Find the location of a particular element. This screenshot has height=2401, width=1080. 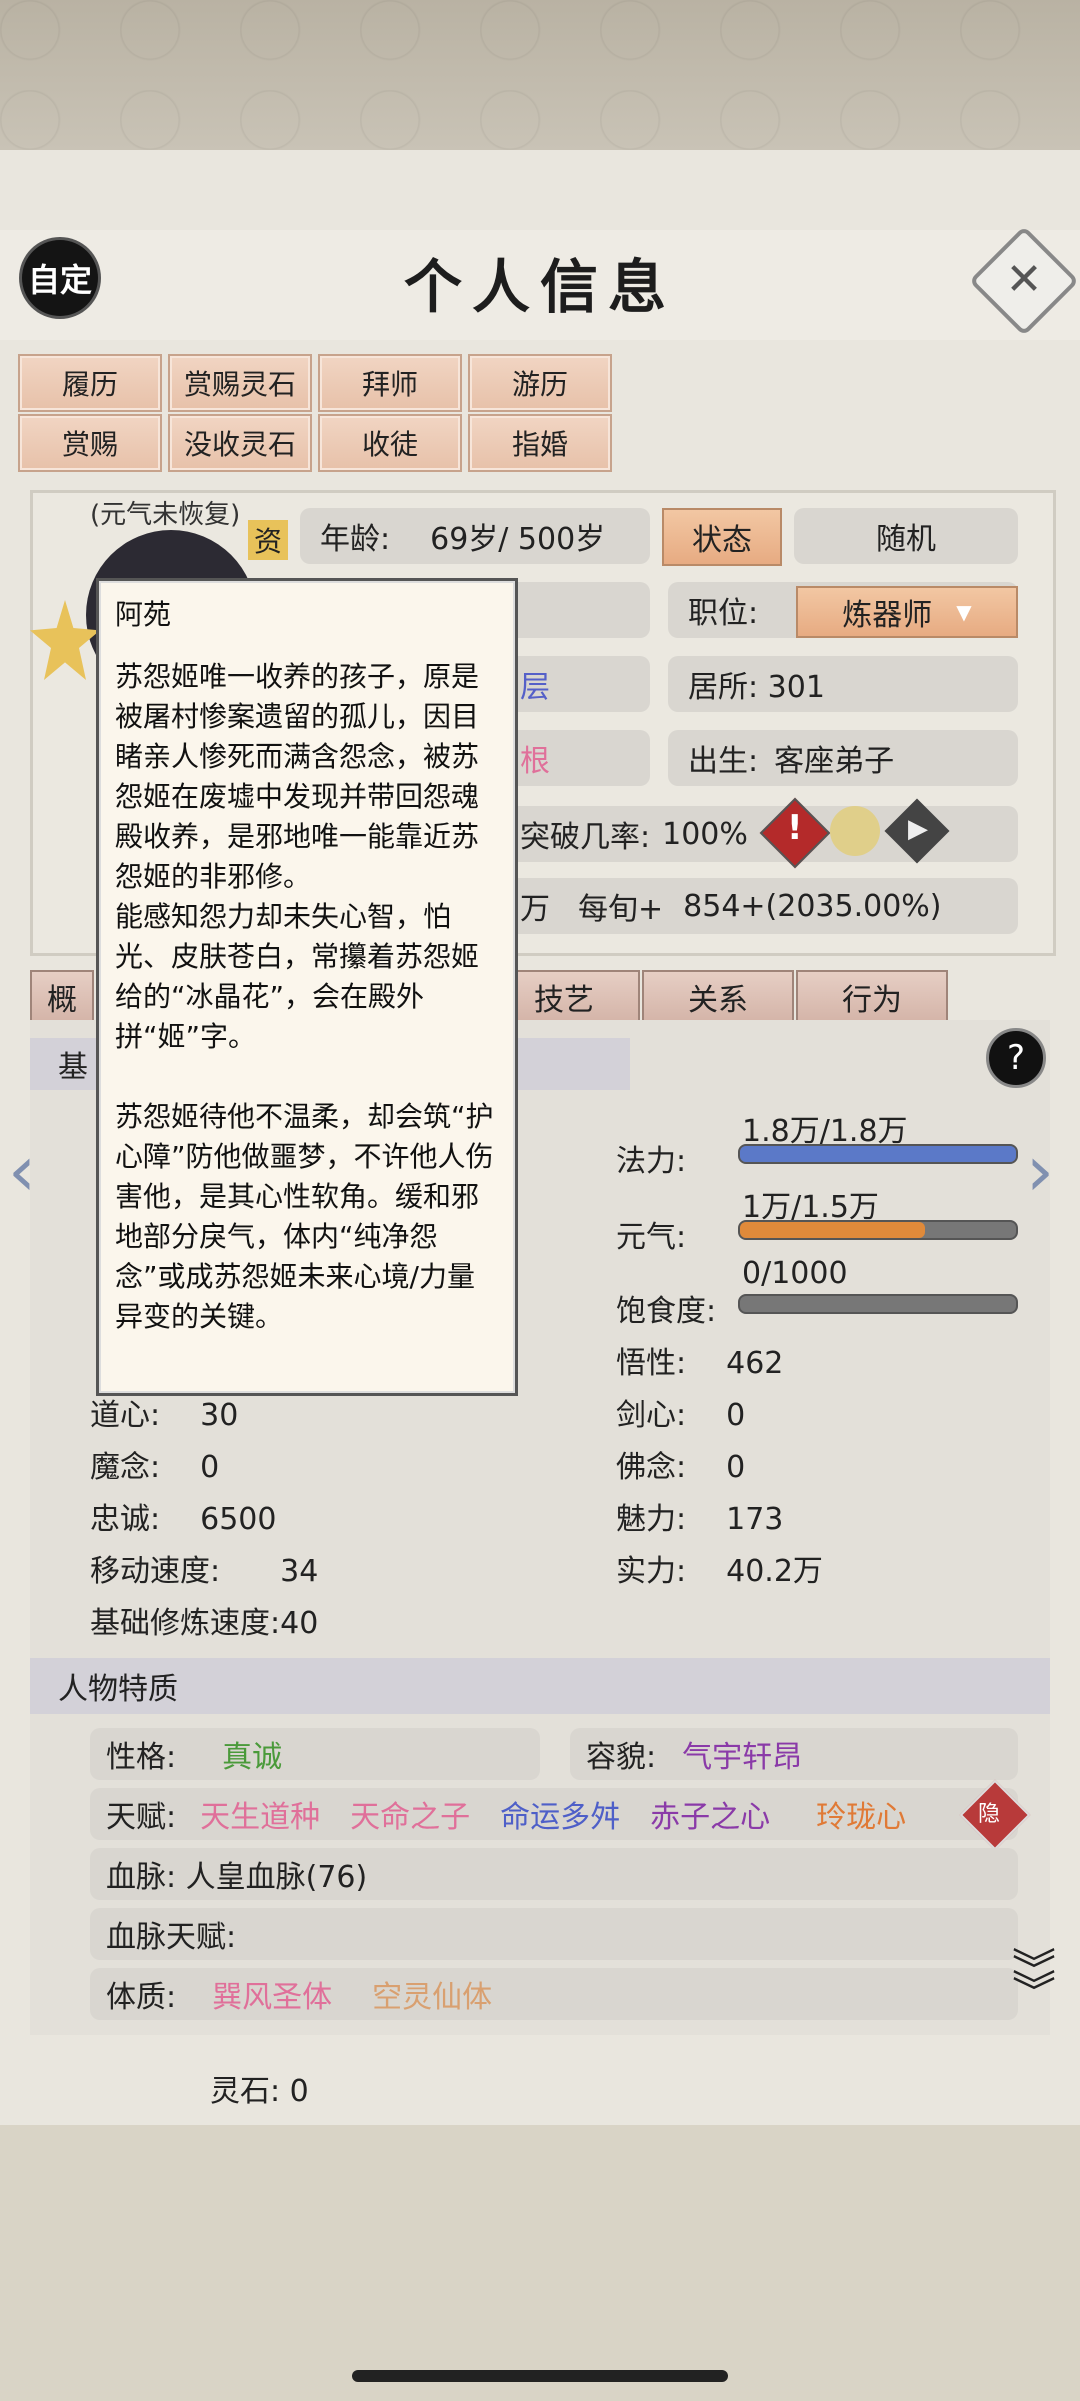

origin-value: 客座弟子 is located at coordinates (834, 761).